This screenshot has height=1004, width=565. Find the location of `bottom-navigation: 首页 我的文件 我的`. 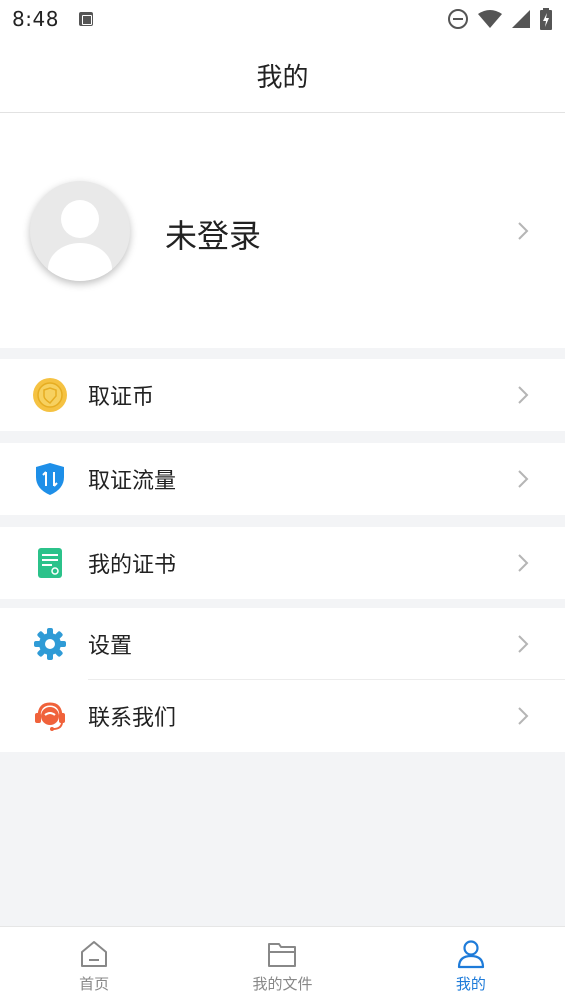

bottom-navigation: 首页 我的文件 我的 is located at coordinates (282, 965).